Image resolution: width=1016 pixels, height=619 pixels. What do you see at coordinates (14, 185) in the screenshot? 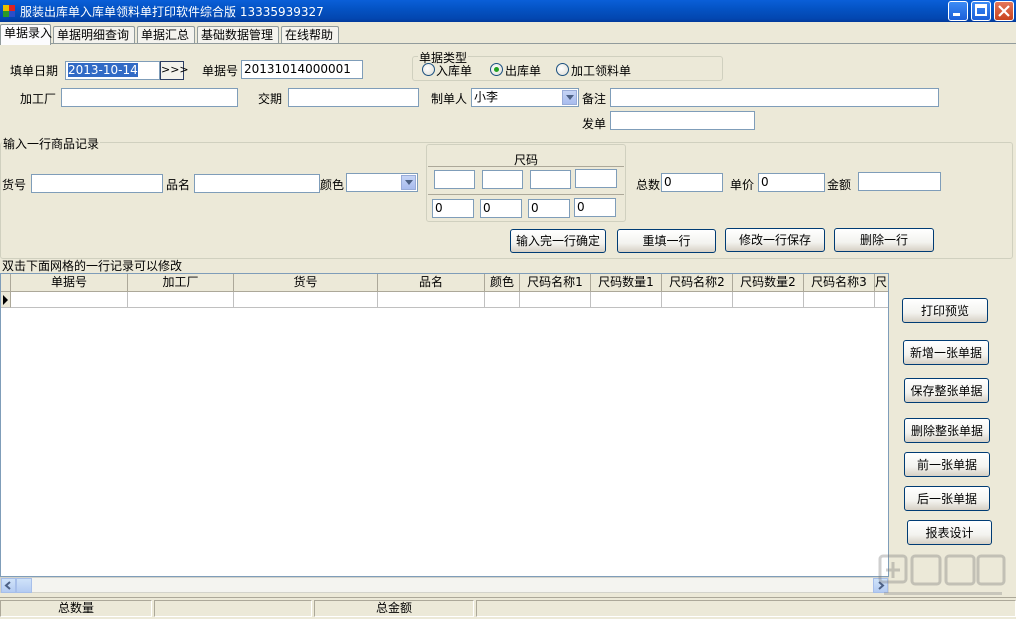
I see `item-no-label: 货号` at bounding box center [14, 185].